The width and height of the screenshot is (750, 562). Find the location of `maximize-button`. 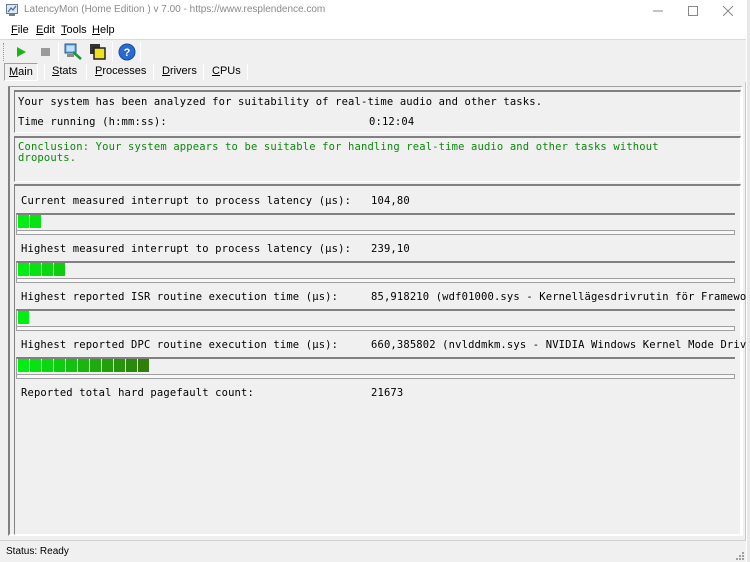

maximize-button is located at coordinates (693, 11).